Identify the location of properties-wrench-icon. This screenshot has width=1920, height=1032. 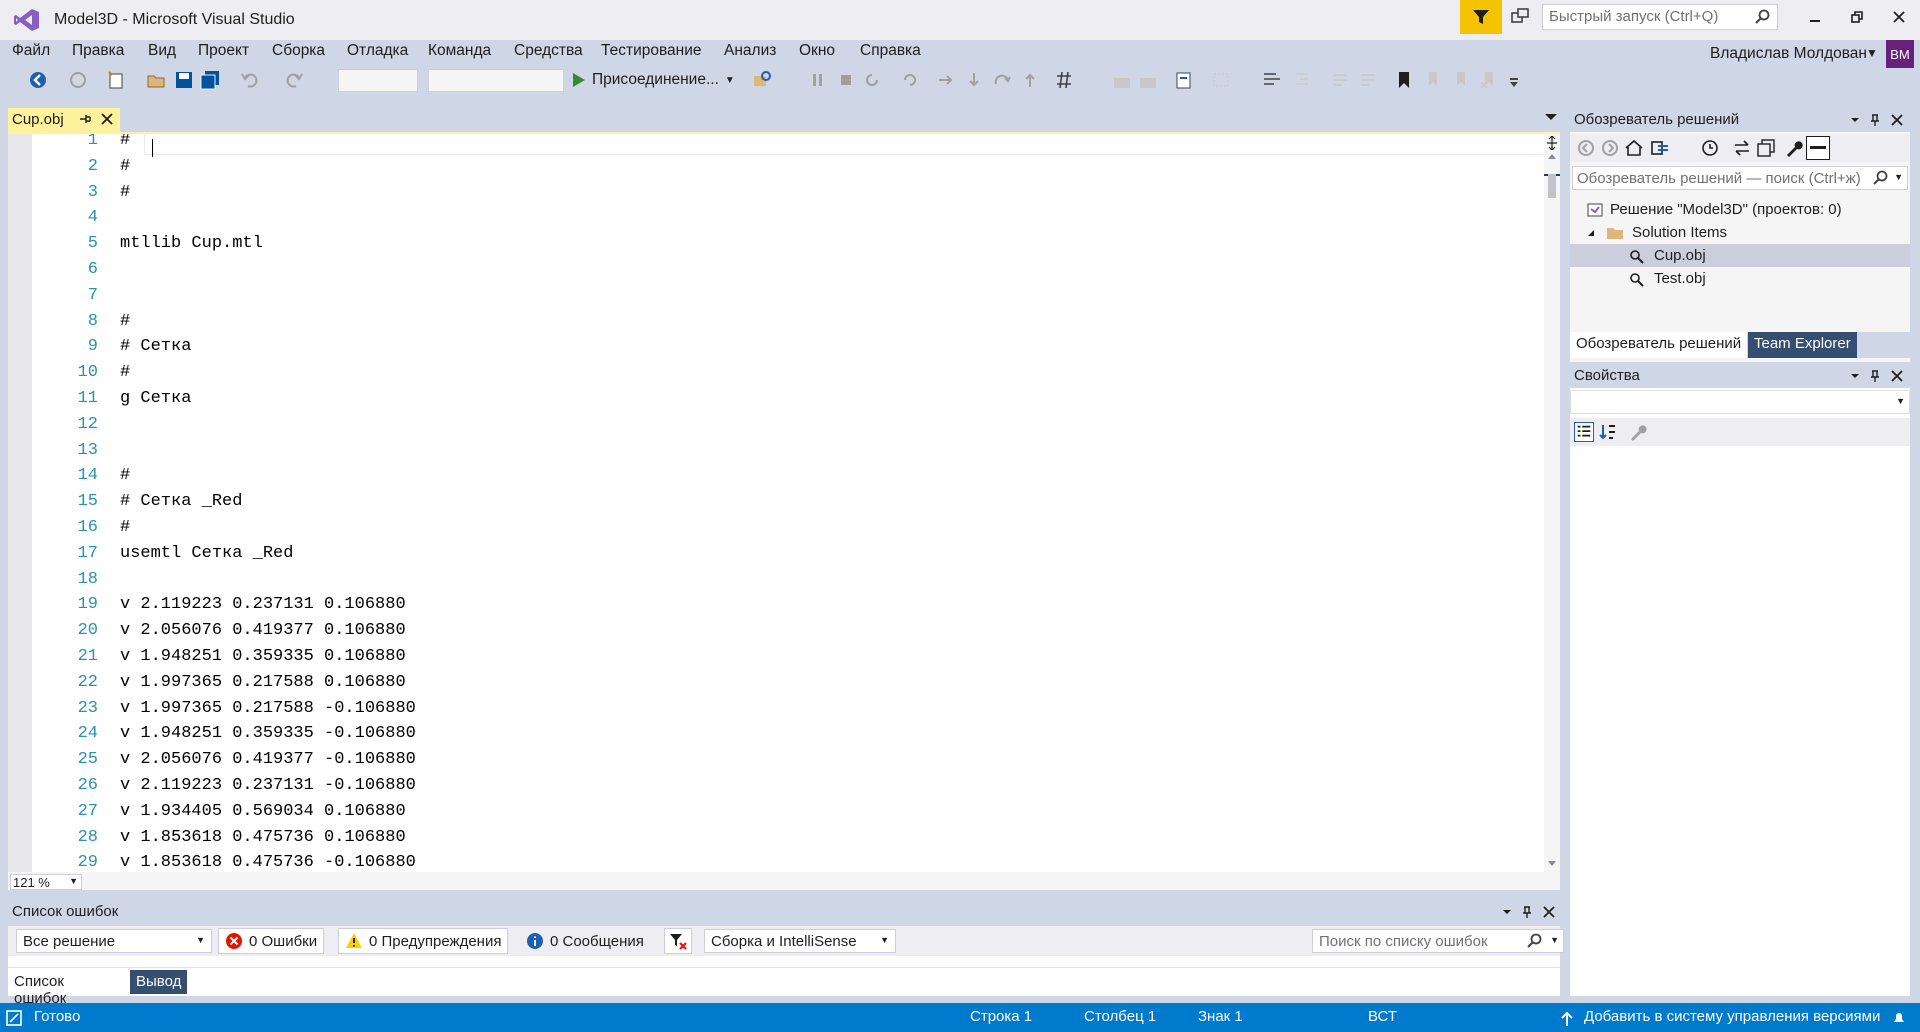
(1794, 148).